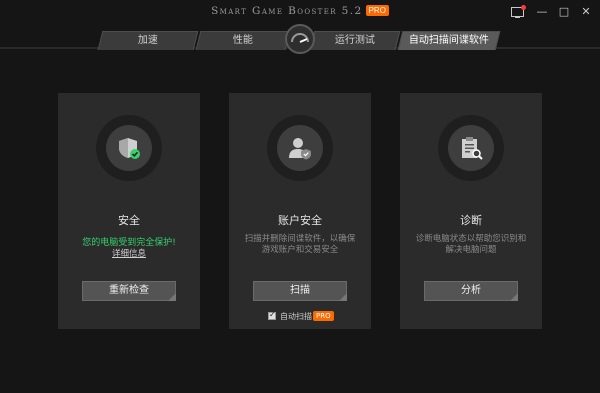 The width and height of the screenshot is (600, 393). I want to click on recheck-button: 重新检查, so click(129, 291).